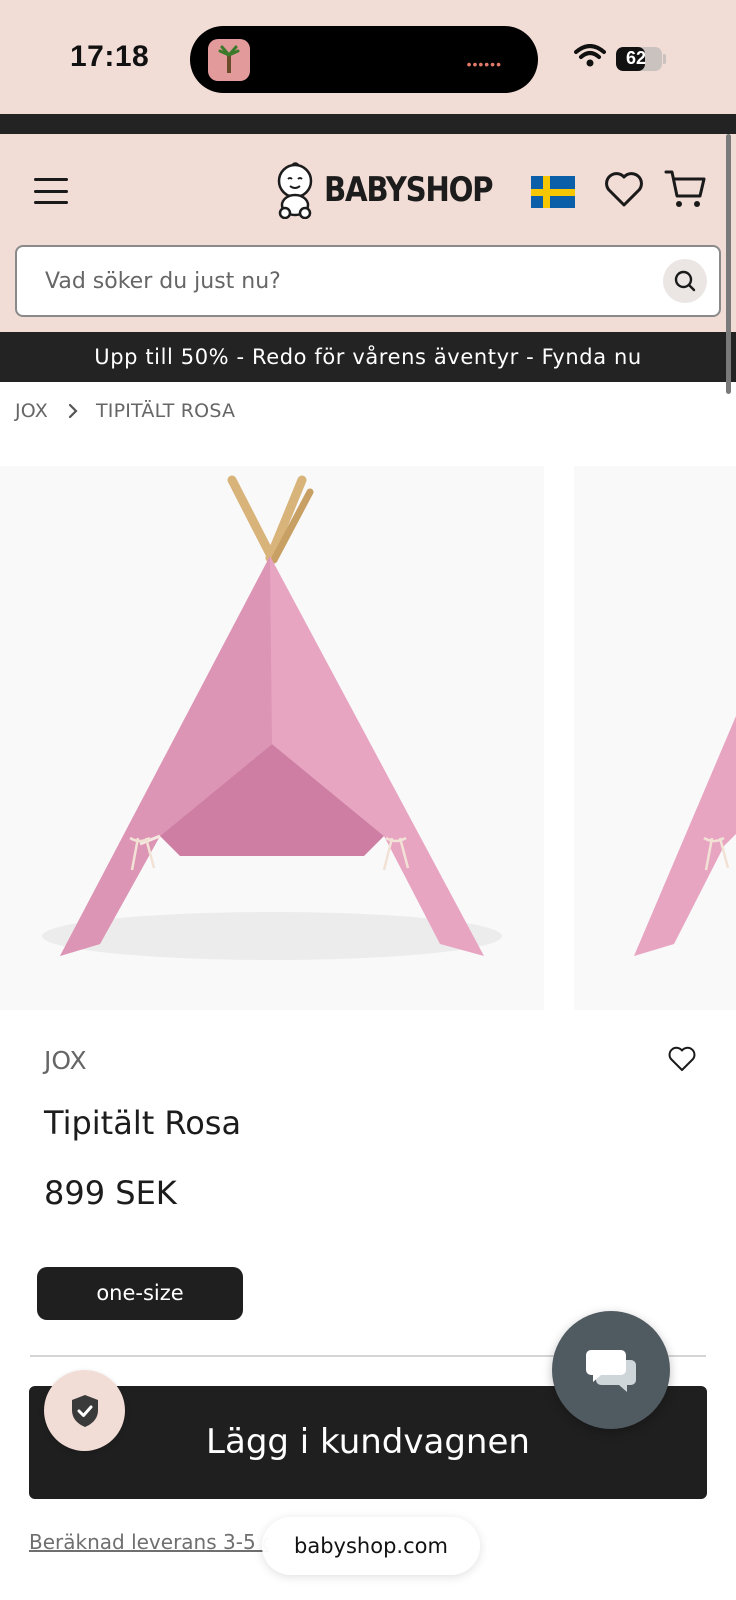  Describe the element at coordinates (149, 1542) in the screenshot. I see `delivery-estimate-link: Beräknad leverans 3-5 d` at that location.